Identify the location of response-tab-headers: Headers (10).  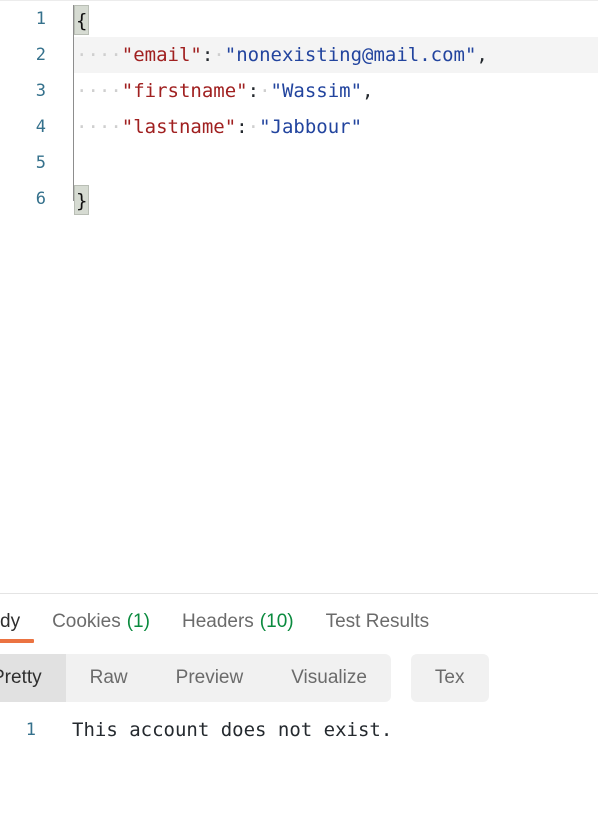
(238, 621).